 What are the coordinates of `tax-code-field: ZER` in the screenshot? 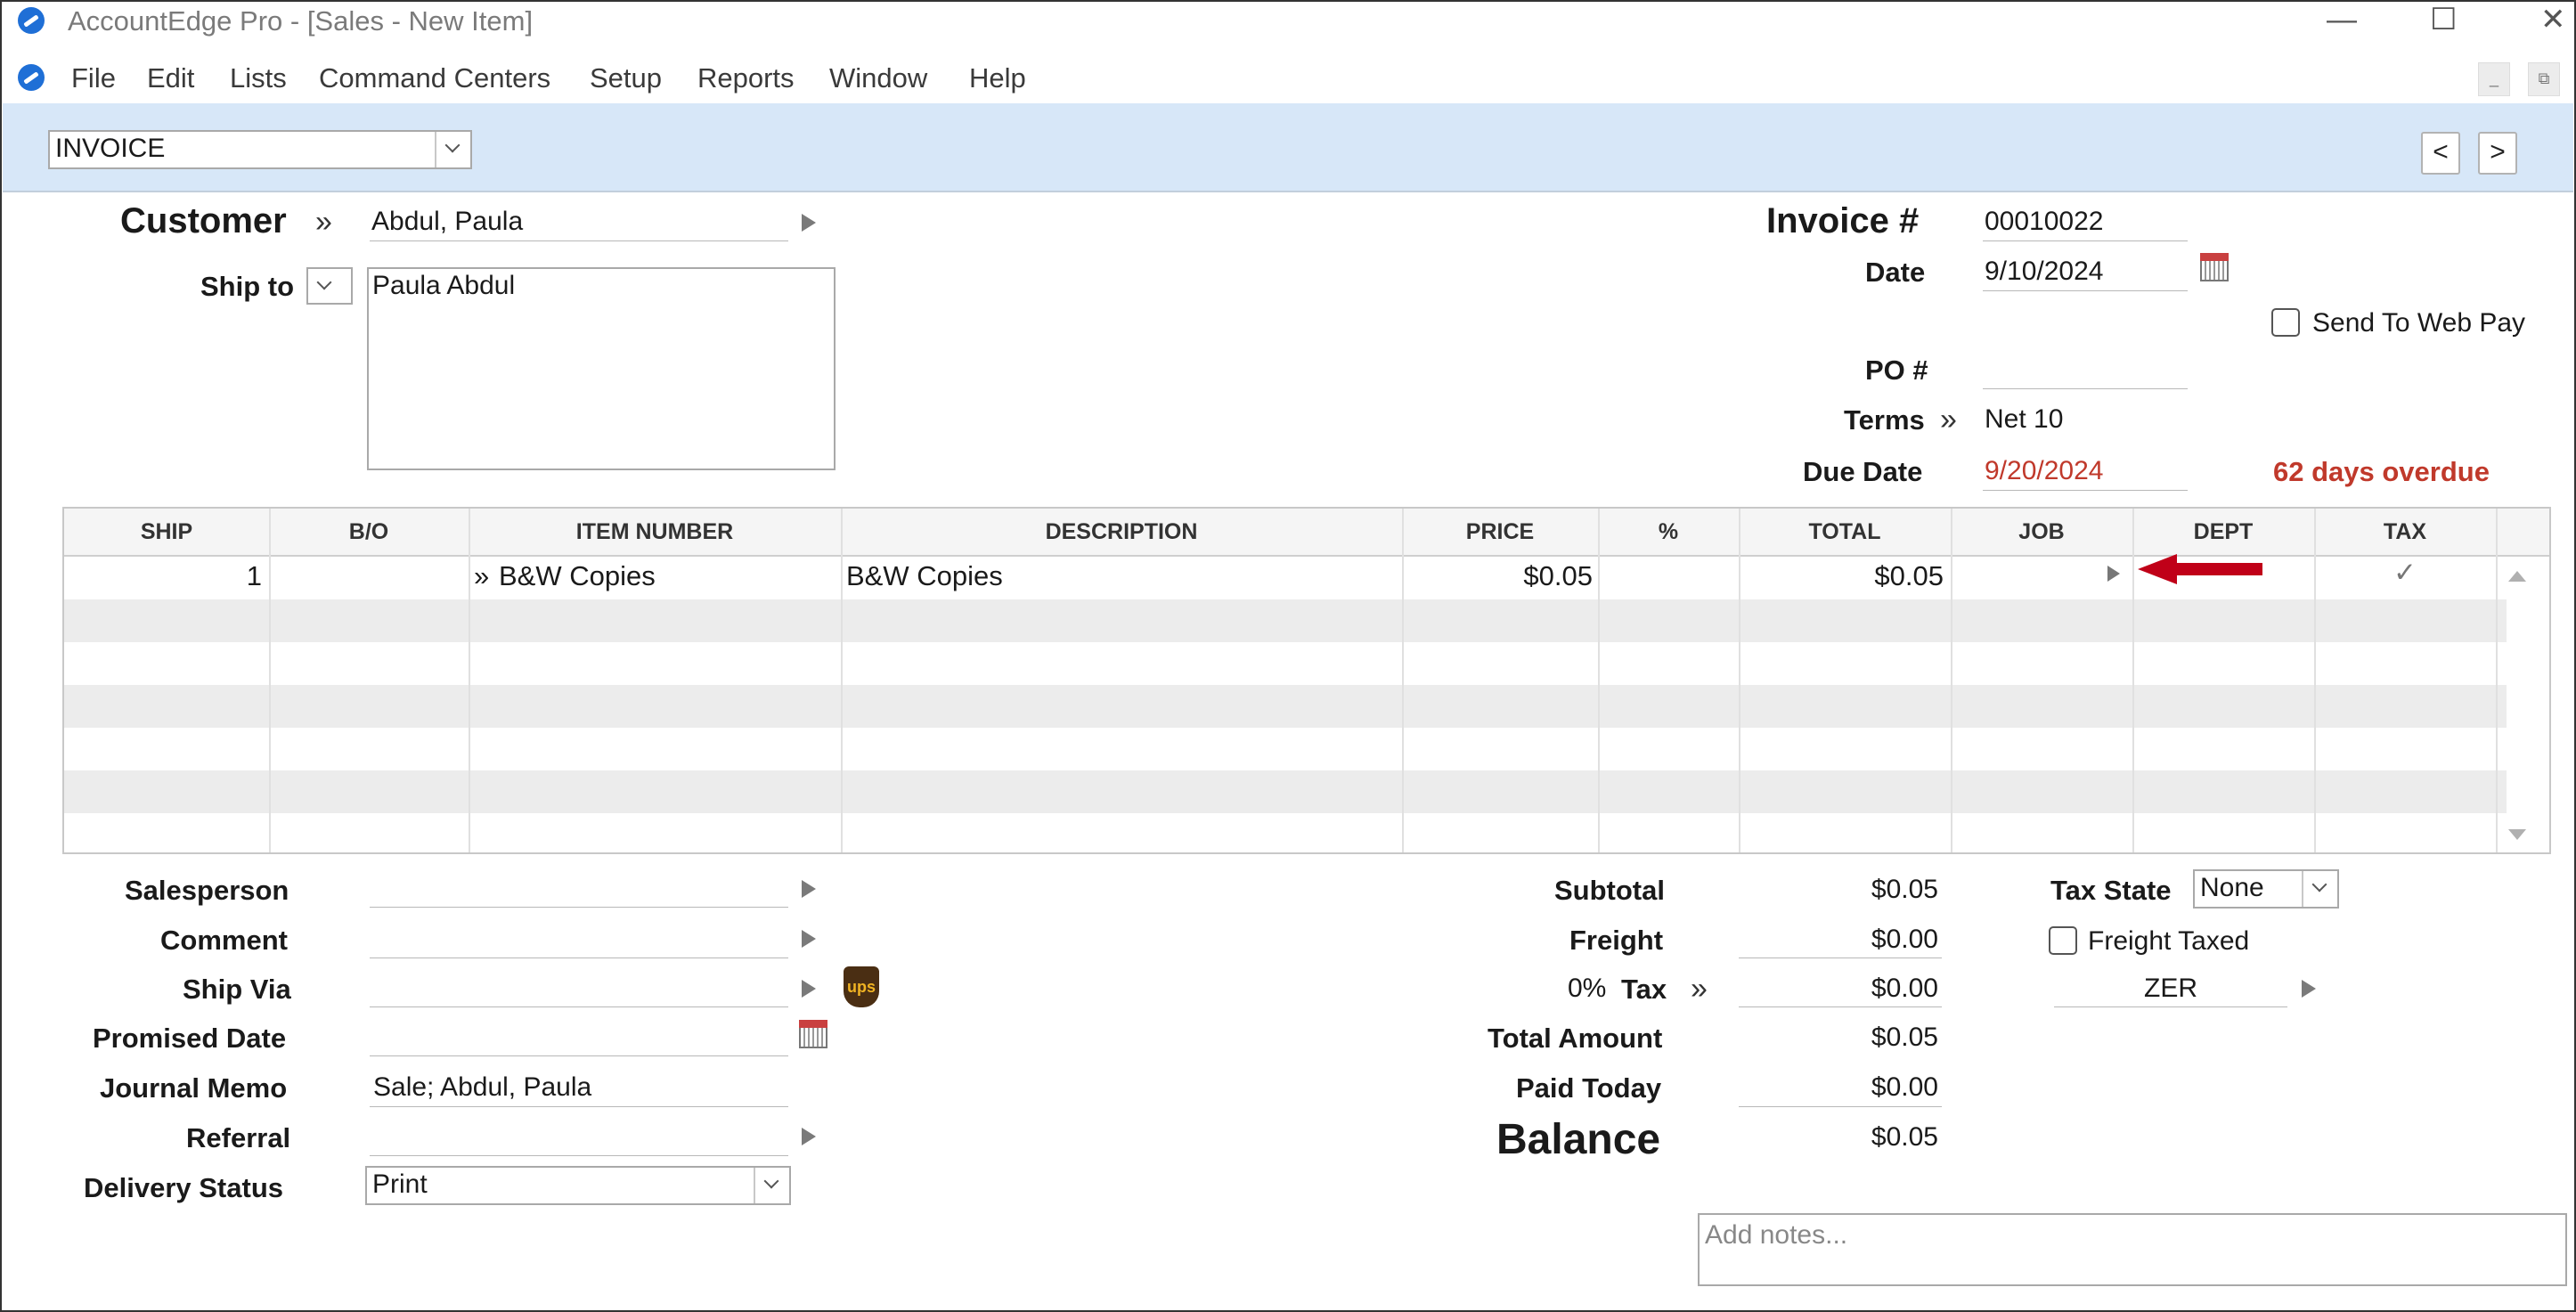 It's located at (2170, 989).